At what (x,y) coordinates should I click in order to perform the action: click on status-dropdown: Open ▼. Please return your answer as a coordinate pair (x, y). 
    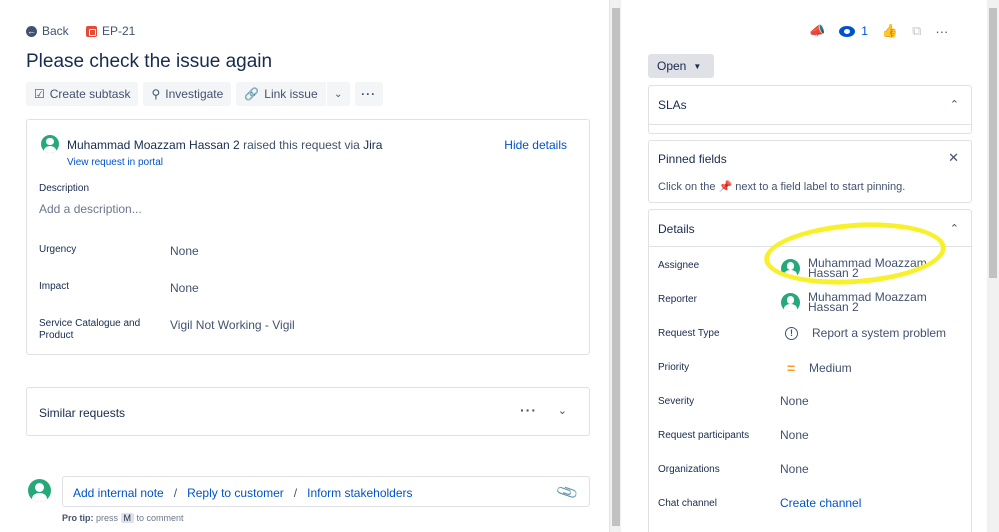
    Looking at the image, I should click on (681, 66).